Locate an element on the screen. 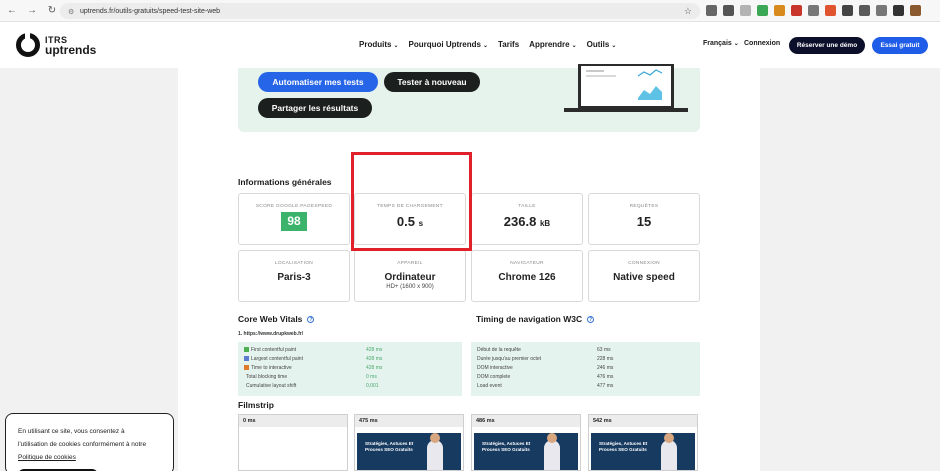 This screenshot has width=940, height=471. card-location: LOCALISATION Paris-3 is located at coordinates (294, 276).